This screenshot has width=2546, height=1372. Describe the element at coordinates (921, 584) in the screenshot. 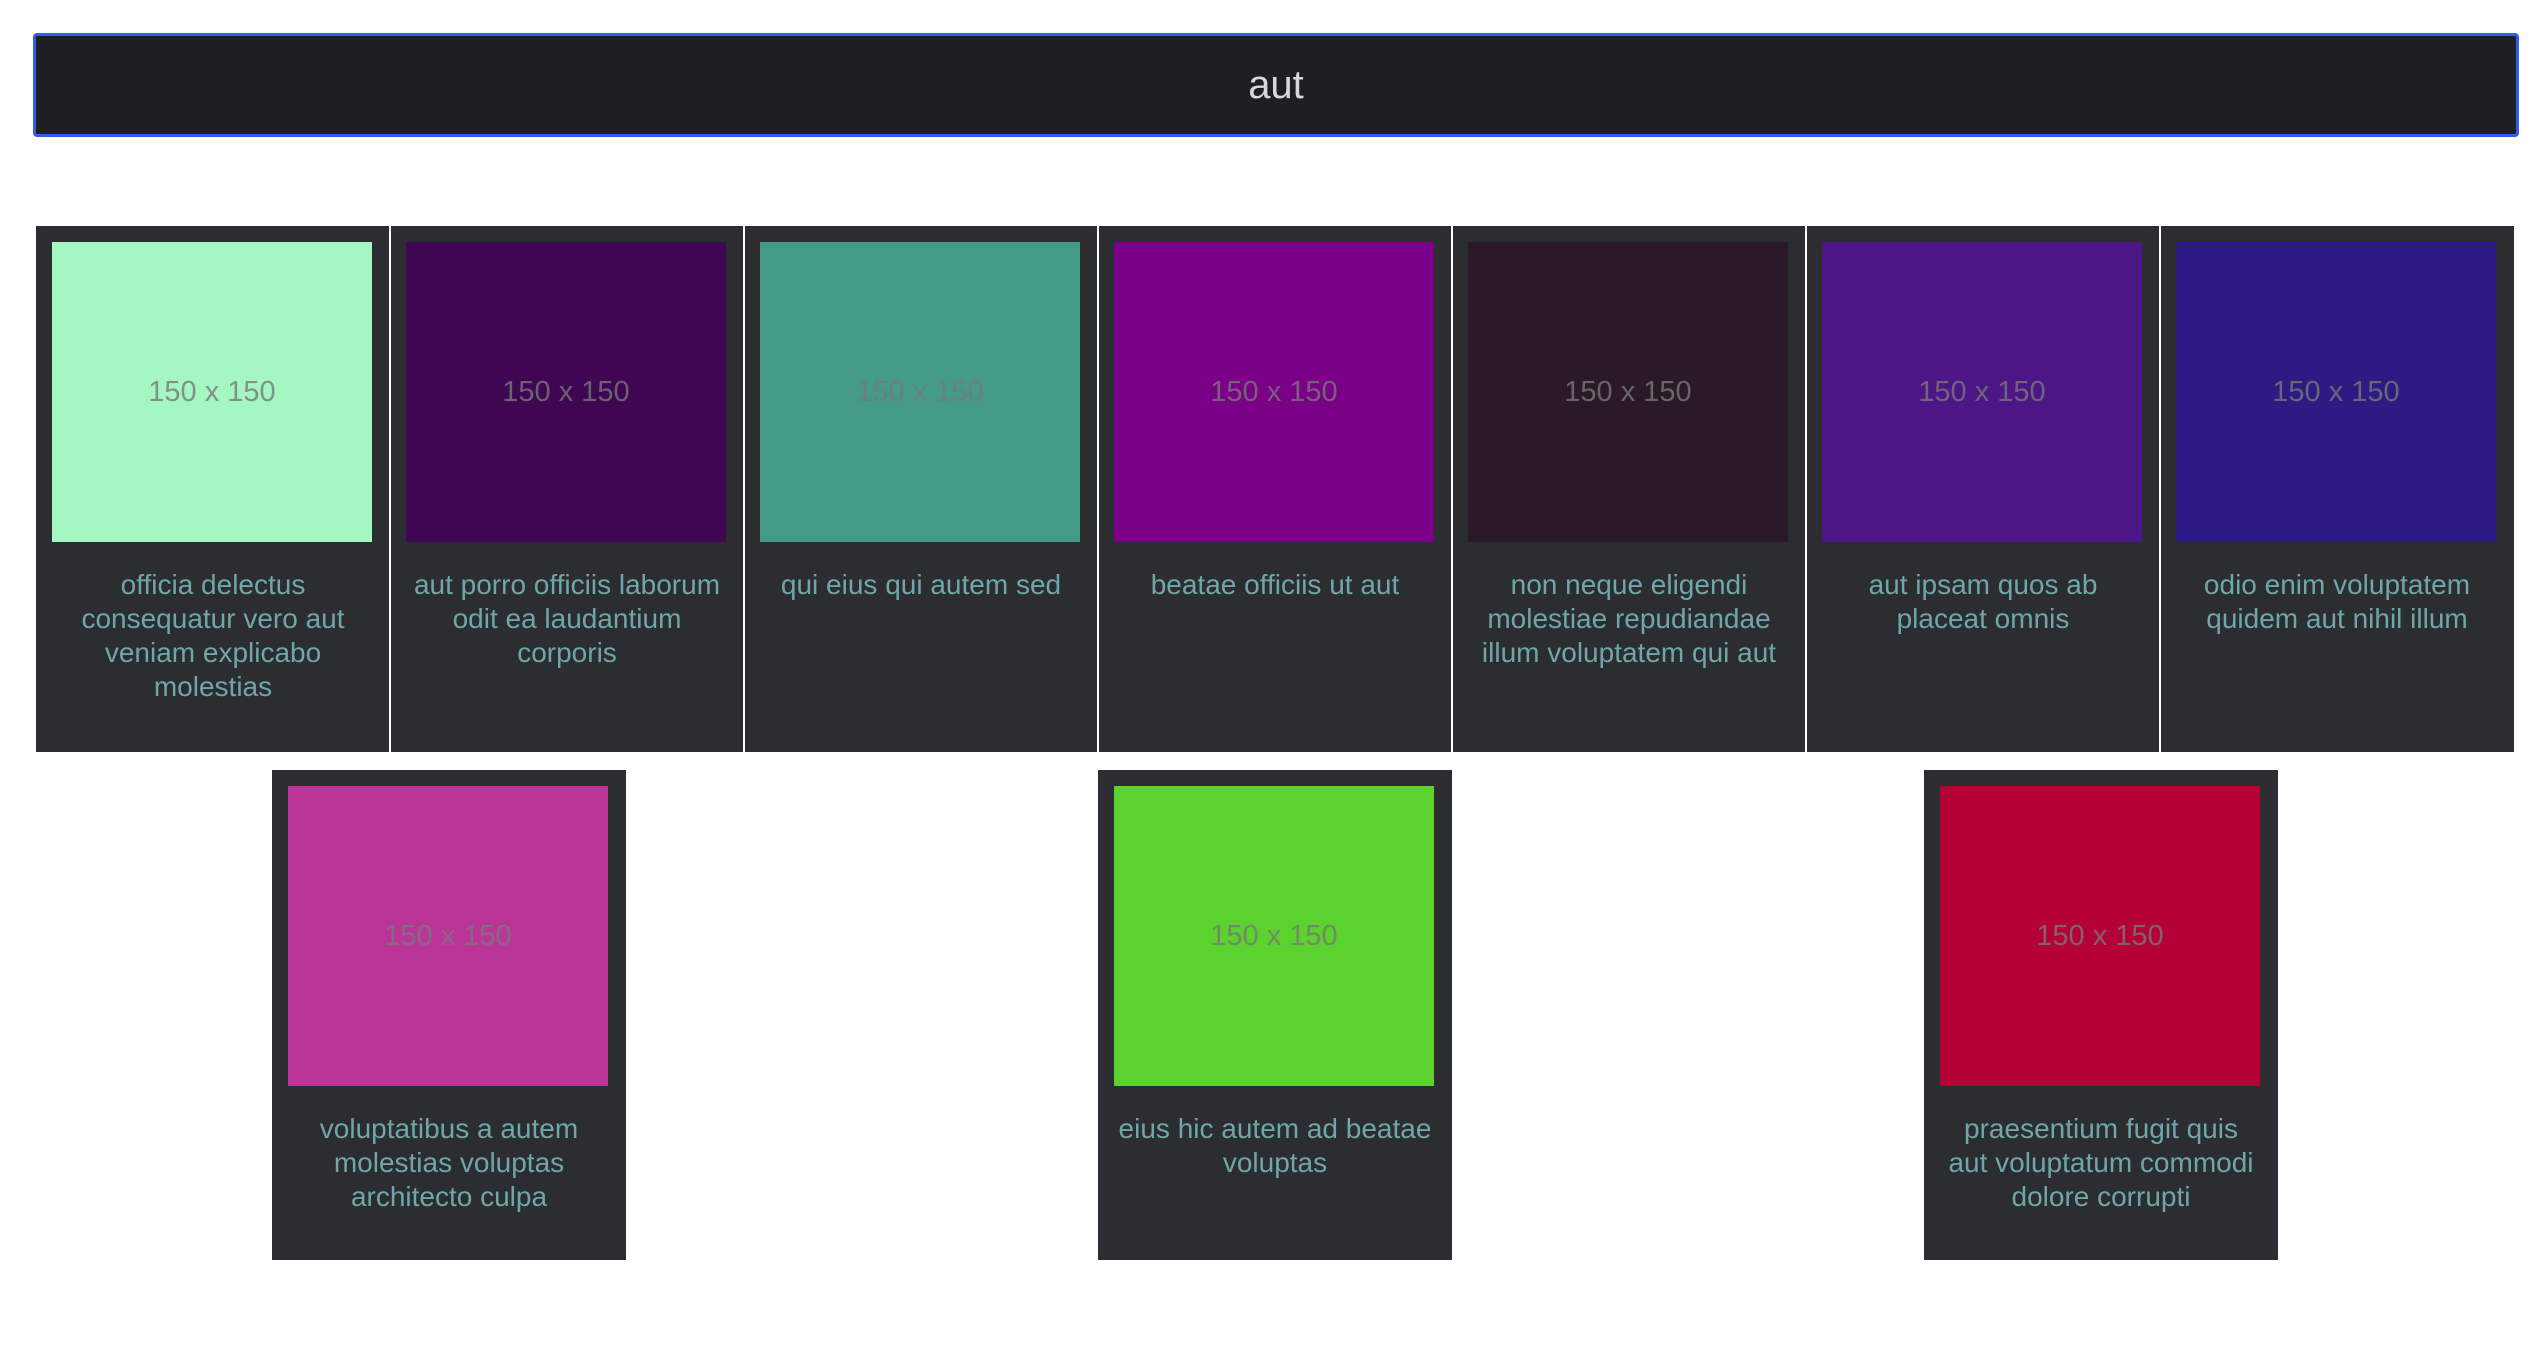

I see `card-title: qui eius qui autem sed` at that location.